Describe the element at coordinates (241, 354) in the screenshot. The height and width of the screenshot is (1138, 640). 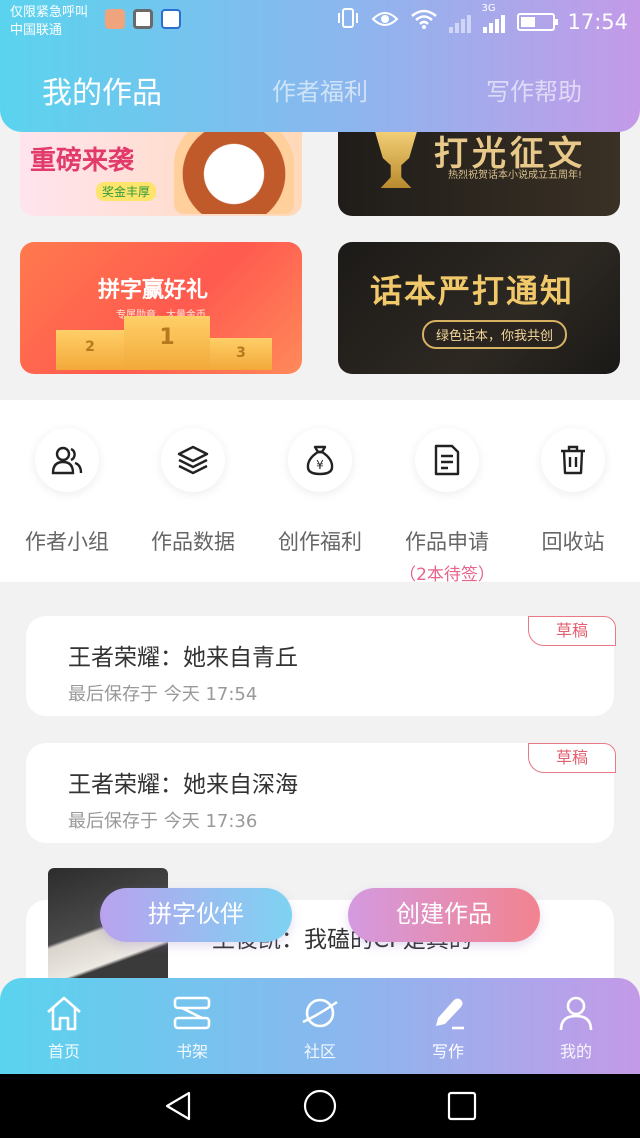
I see `podium-third: 3` at that location.